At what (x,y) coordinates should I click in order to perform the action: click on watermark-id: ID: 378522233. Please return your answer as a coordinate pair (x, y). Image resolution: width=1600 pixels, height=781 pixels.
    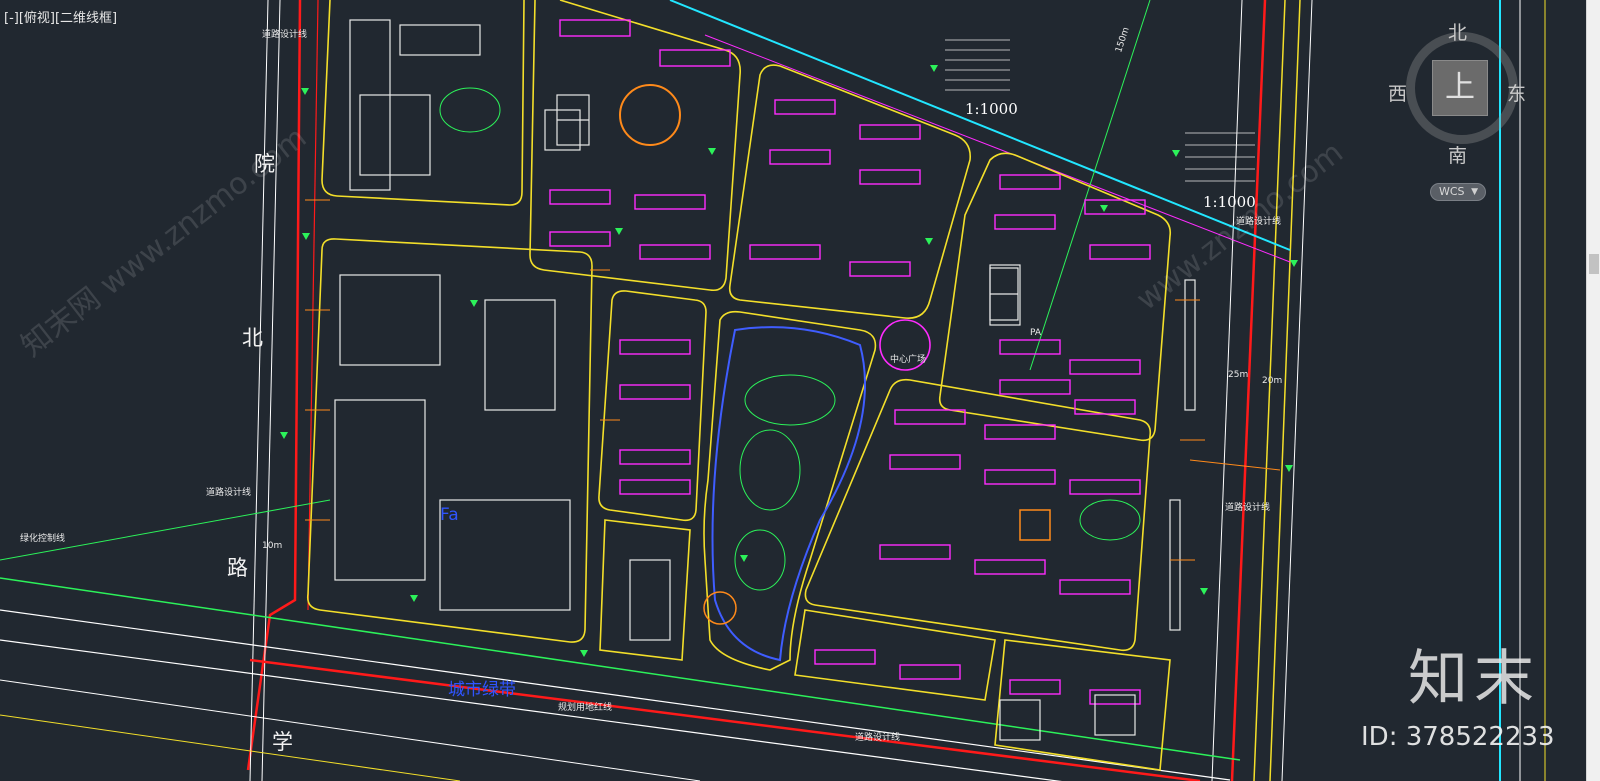
    Looking at the image, I should click on (1458, 737).